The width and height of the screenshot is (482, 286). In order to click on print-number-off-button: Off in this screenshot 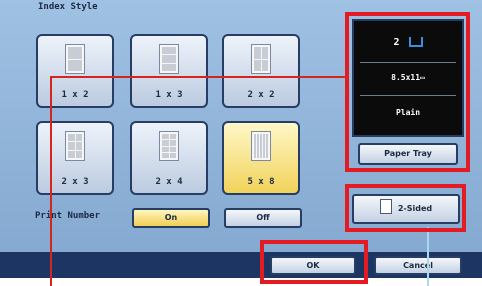, I will do `click(263, 218)`.